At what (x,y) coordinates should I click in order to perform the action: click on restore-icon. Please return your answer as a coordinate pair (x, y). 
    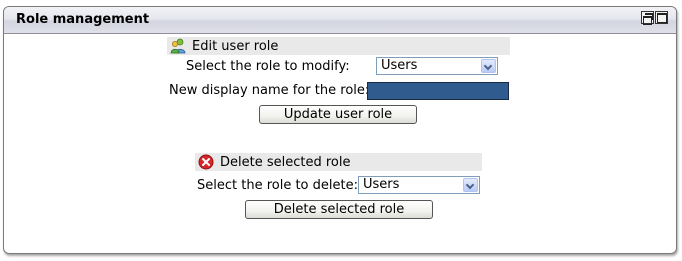
    Looking at the image, I should click on (647, 18).